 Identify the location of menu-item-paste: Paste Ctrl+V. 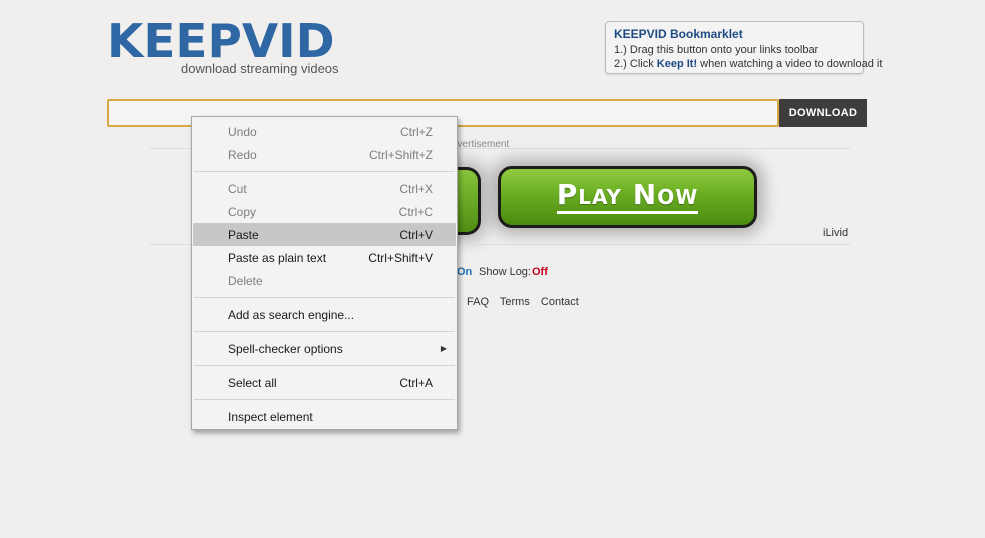
(324, 234).